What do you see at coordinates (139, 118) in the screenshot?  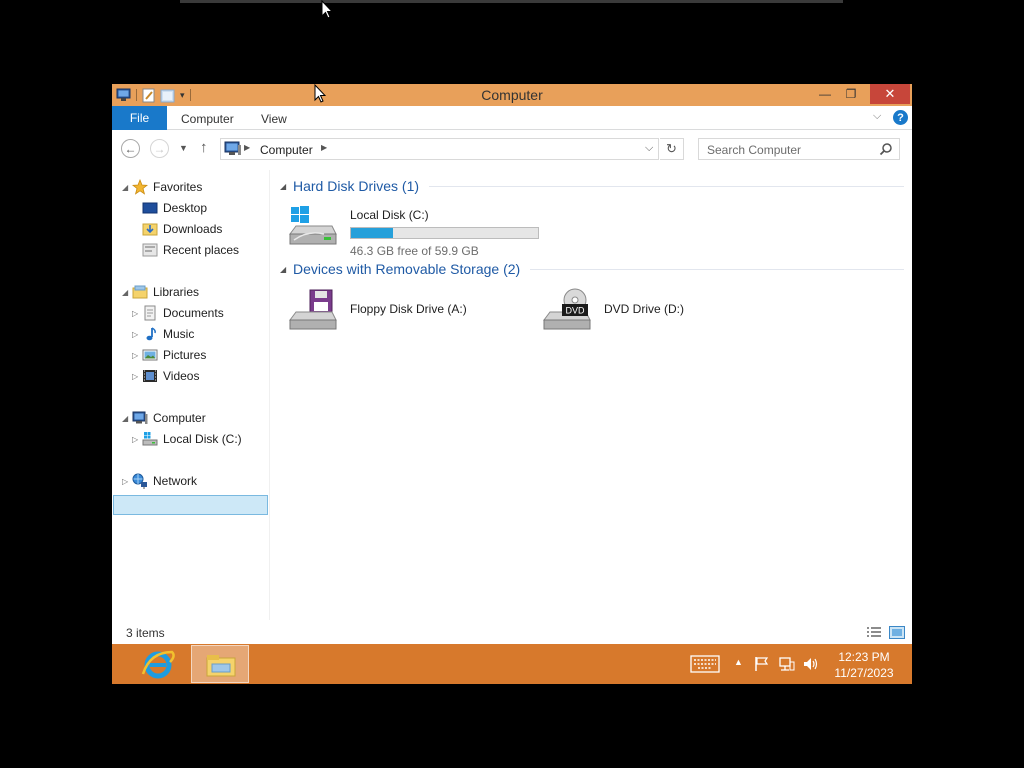 I see `tab-file: File` at bounding box center [139, 118].